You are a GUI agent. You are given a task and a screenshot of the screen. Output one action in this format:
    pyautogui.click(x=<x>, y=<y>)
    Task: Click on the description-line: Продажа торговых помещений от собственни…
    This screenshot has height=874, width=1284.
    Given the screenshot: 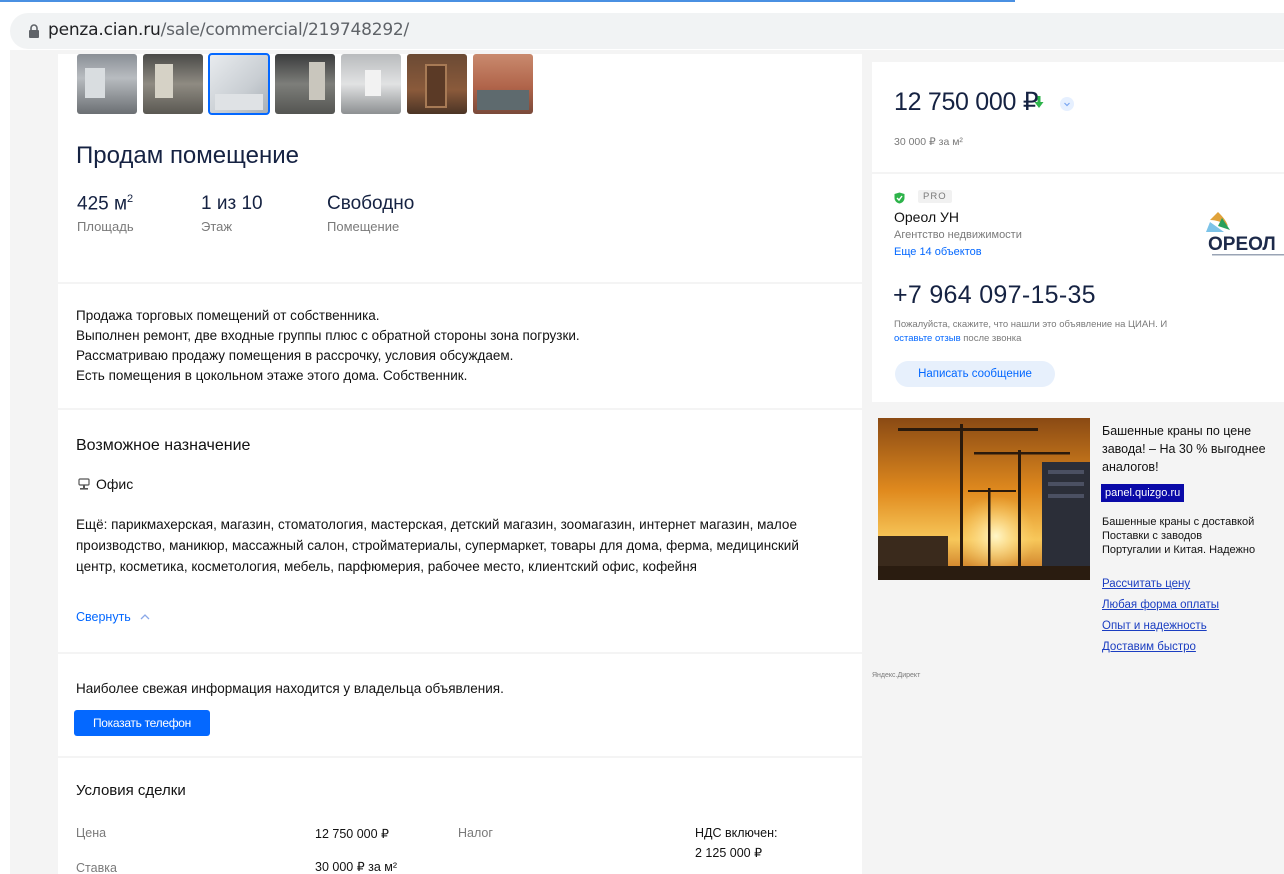 What is the action you would take?
    pyautogui.click(x=228, y=315)
    